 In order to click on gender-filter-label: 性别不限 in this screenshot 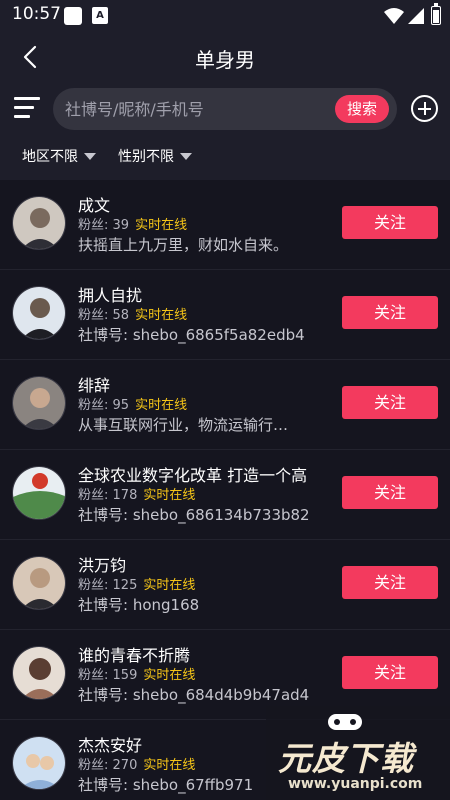, I will do `click(146, 157)`.